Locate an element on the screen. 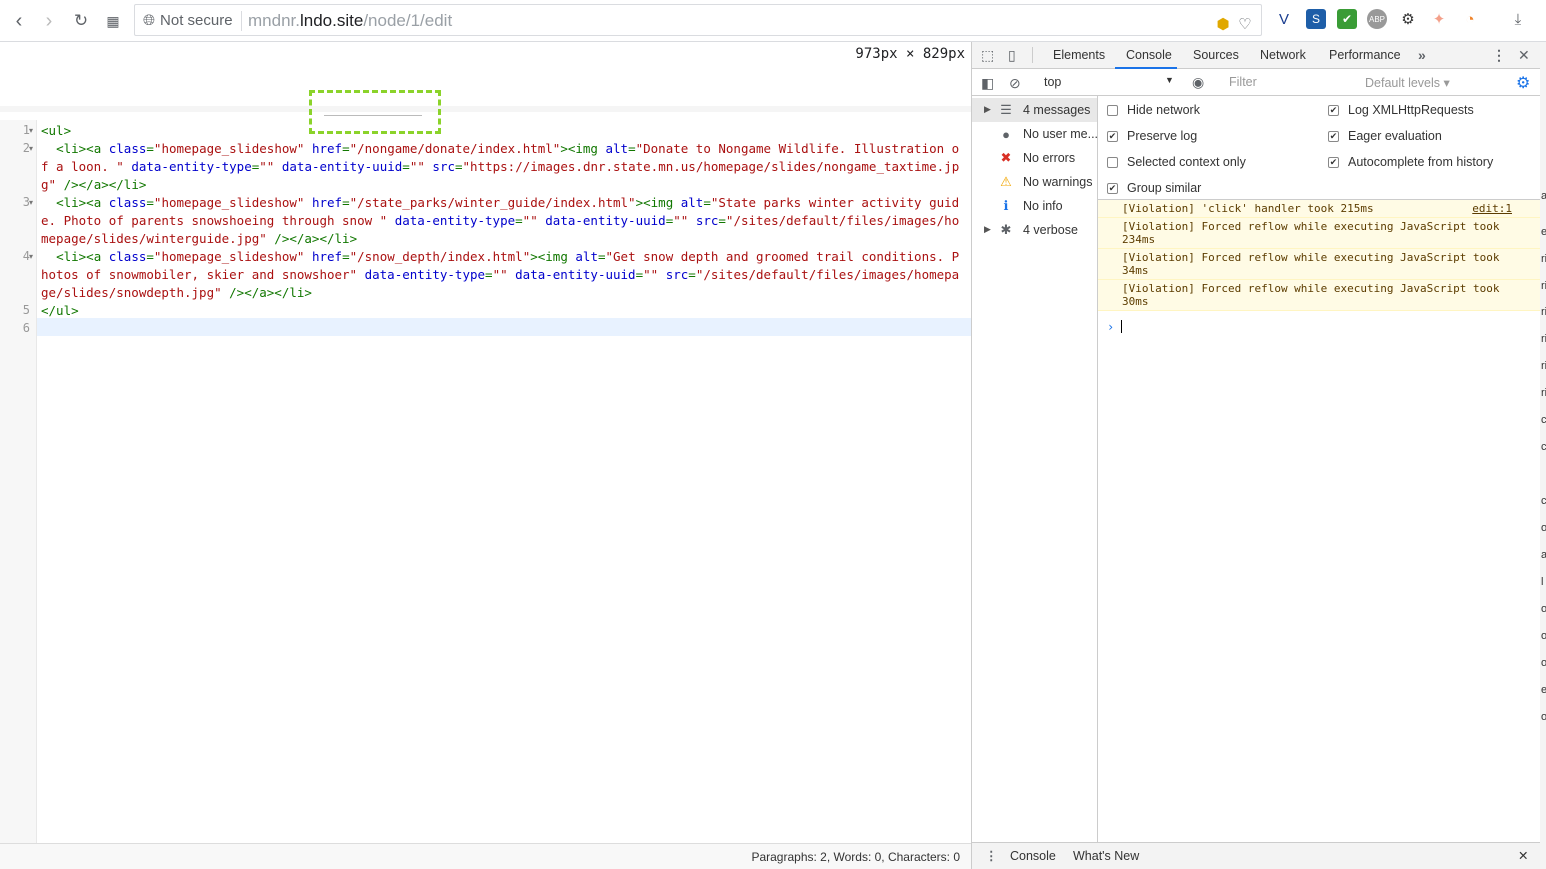 The image size is (1546, 869). editor-statusbar: Paragraphs: 2, Words: 0, Characters: 0 is located at coordinates (485, 856).